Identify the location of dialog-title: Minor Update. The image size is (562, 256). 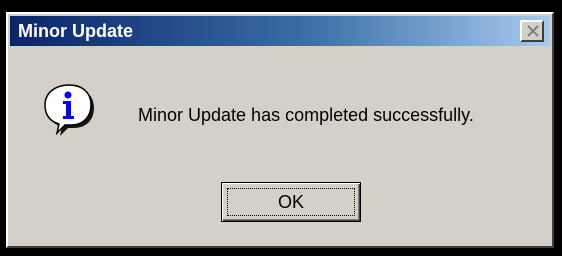
(75, 31).